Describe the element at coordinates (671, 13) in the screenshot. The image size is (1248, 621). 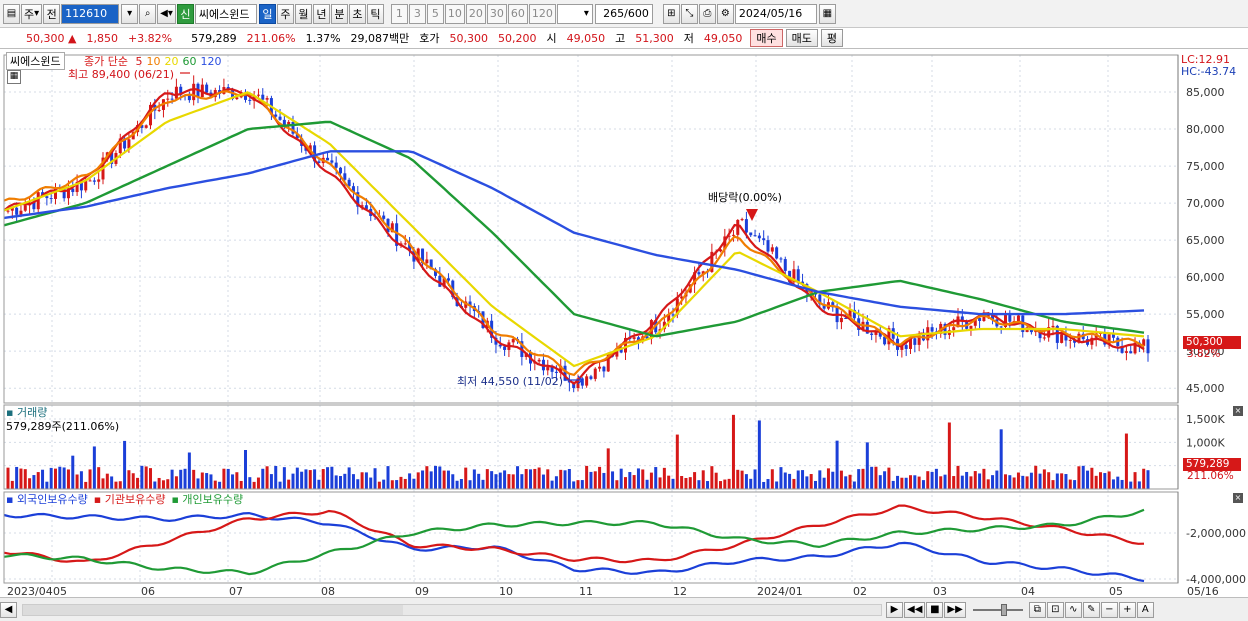
I see `chart-settings-icon: ⊞` at that location.